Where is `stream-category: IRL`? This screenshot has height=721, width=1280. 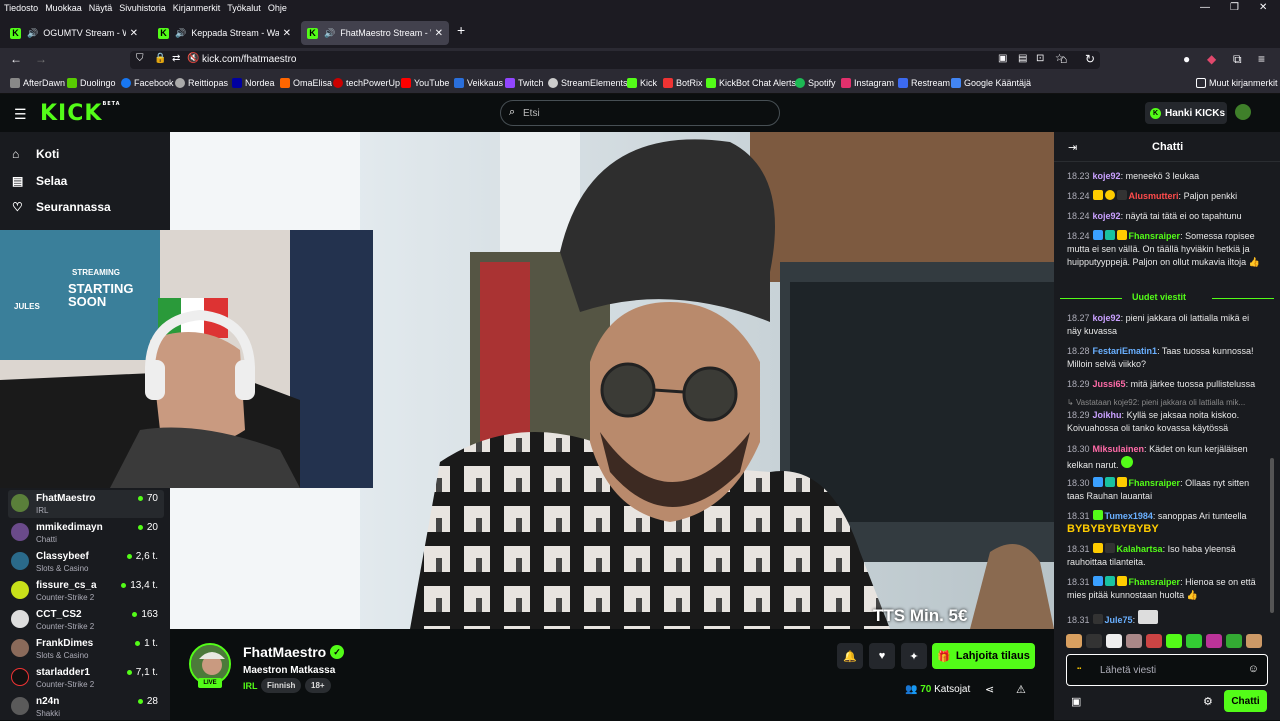
stream-category: IRL is located at coordinates (250, 686).